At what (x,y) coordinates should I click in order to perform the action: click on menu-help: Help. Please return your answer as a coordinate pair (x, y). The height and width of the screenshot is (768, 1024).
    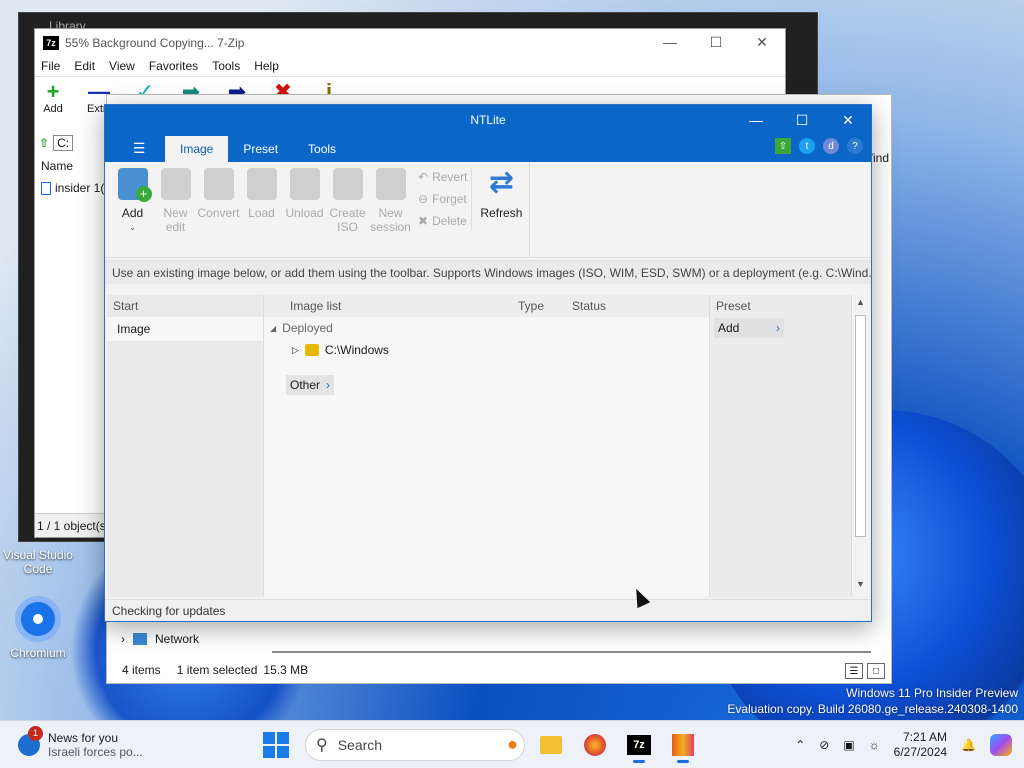
    Looking at the image, I should click on (266, 66).